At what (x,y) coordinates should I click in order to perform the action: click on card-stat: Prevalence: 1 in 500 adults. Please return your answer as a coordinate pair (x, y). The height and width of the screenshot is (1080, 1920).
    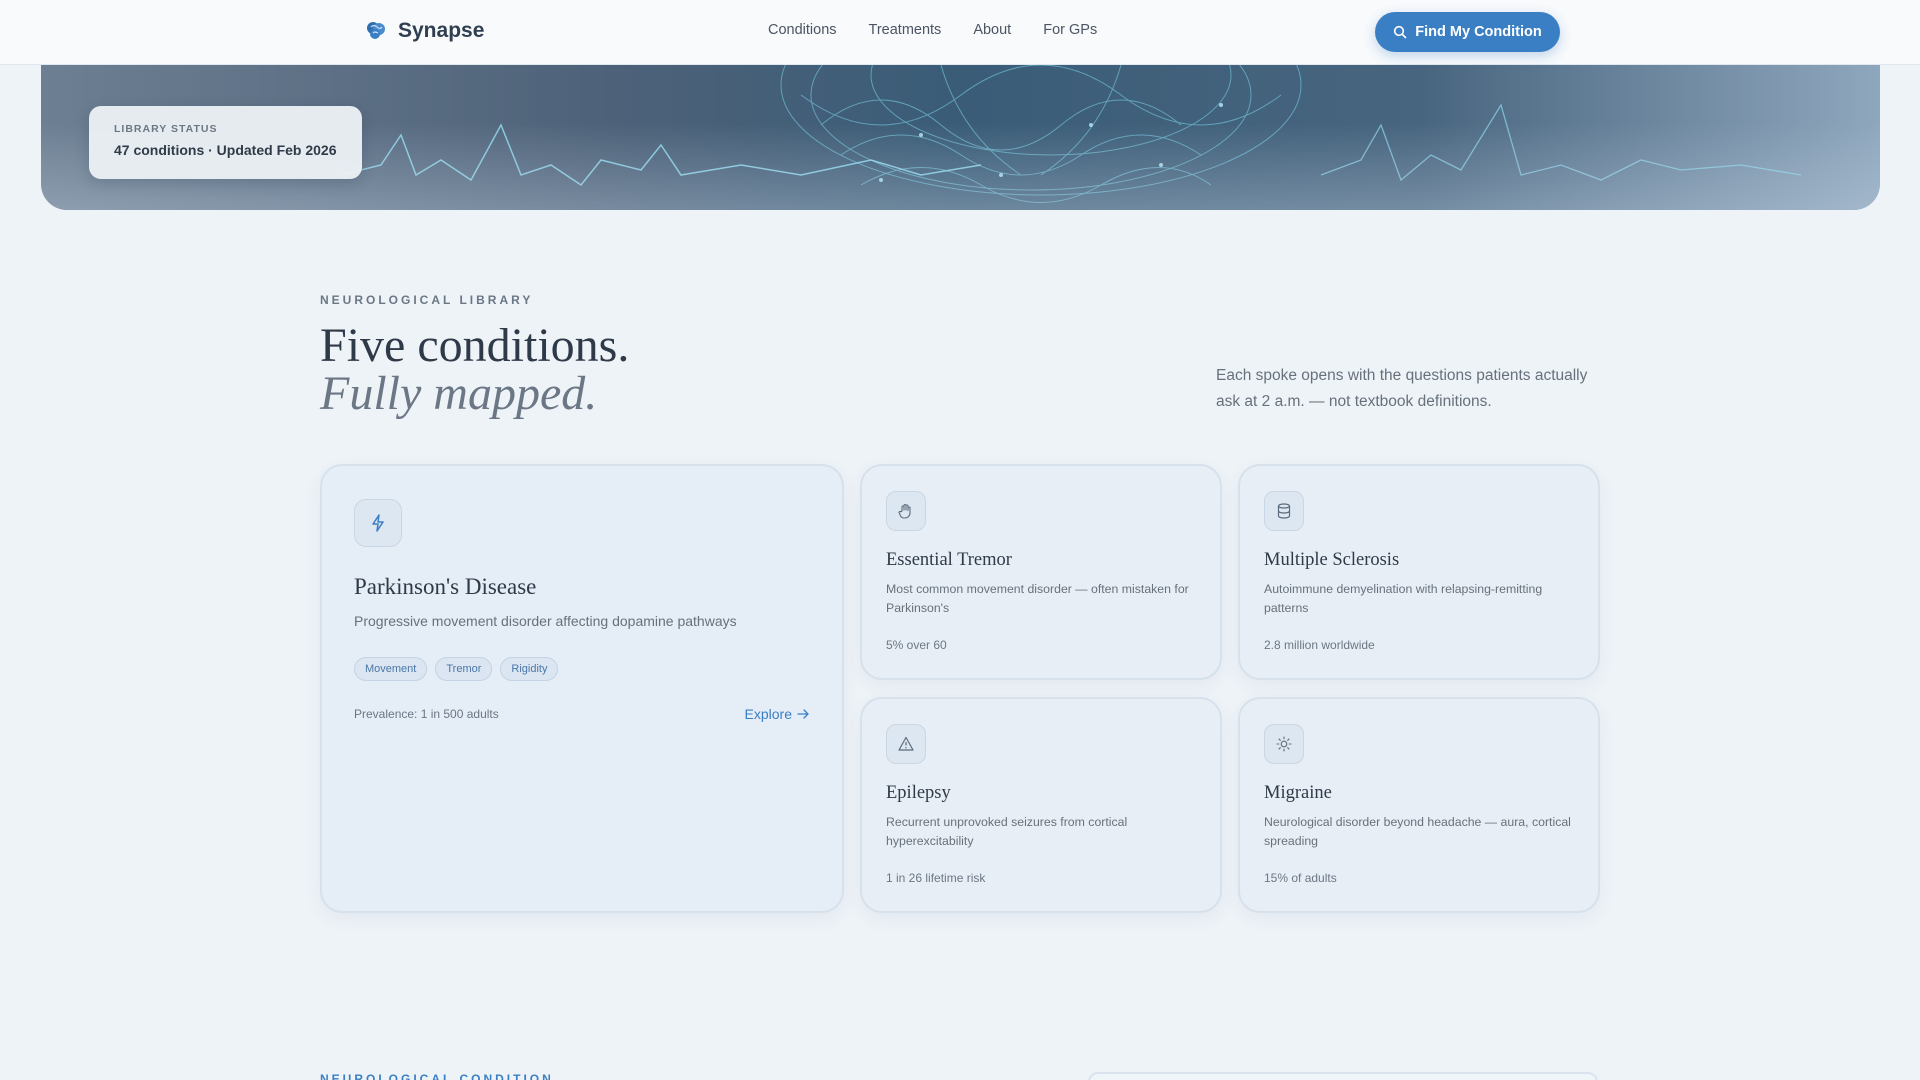
    Looking at the image, I should click on (426, 714).